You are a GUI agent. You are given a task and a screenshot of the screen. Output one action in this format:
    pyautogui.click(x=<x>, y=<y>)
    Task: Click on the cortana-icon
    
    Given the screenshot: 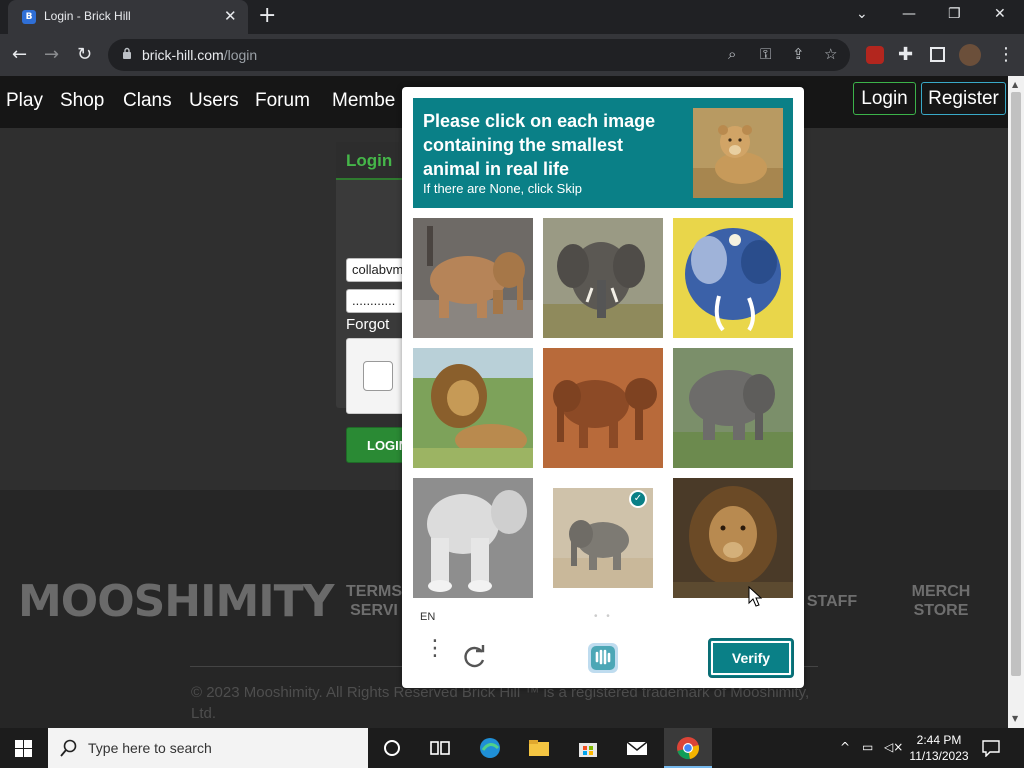 What is the action you would take?
    pyautogui.click(x=392, y=748)
    